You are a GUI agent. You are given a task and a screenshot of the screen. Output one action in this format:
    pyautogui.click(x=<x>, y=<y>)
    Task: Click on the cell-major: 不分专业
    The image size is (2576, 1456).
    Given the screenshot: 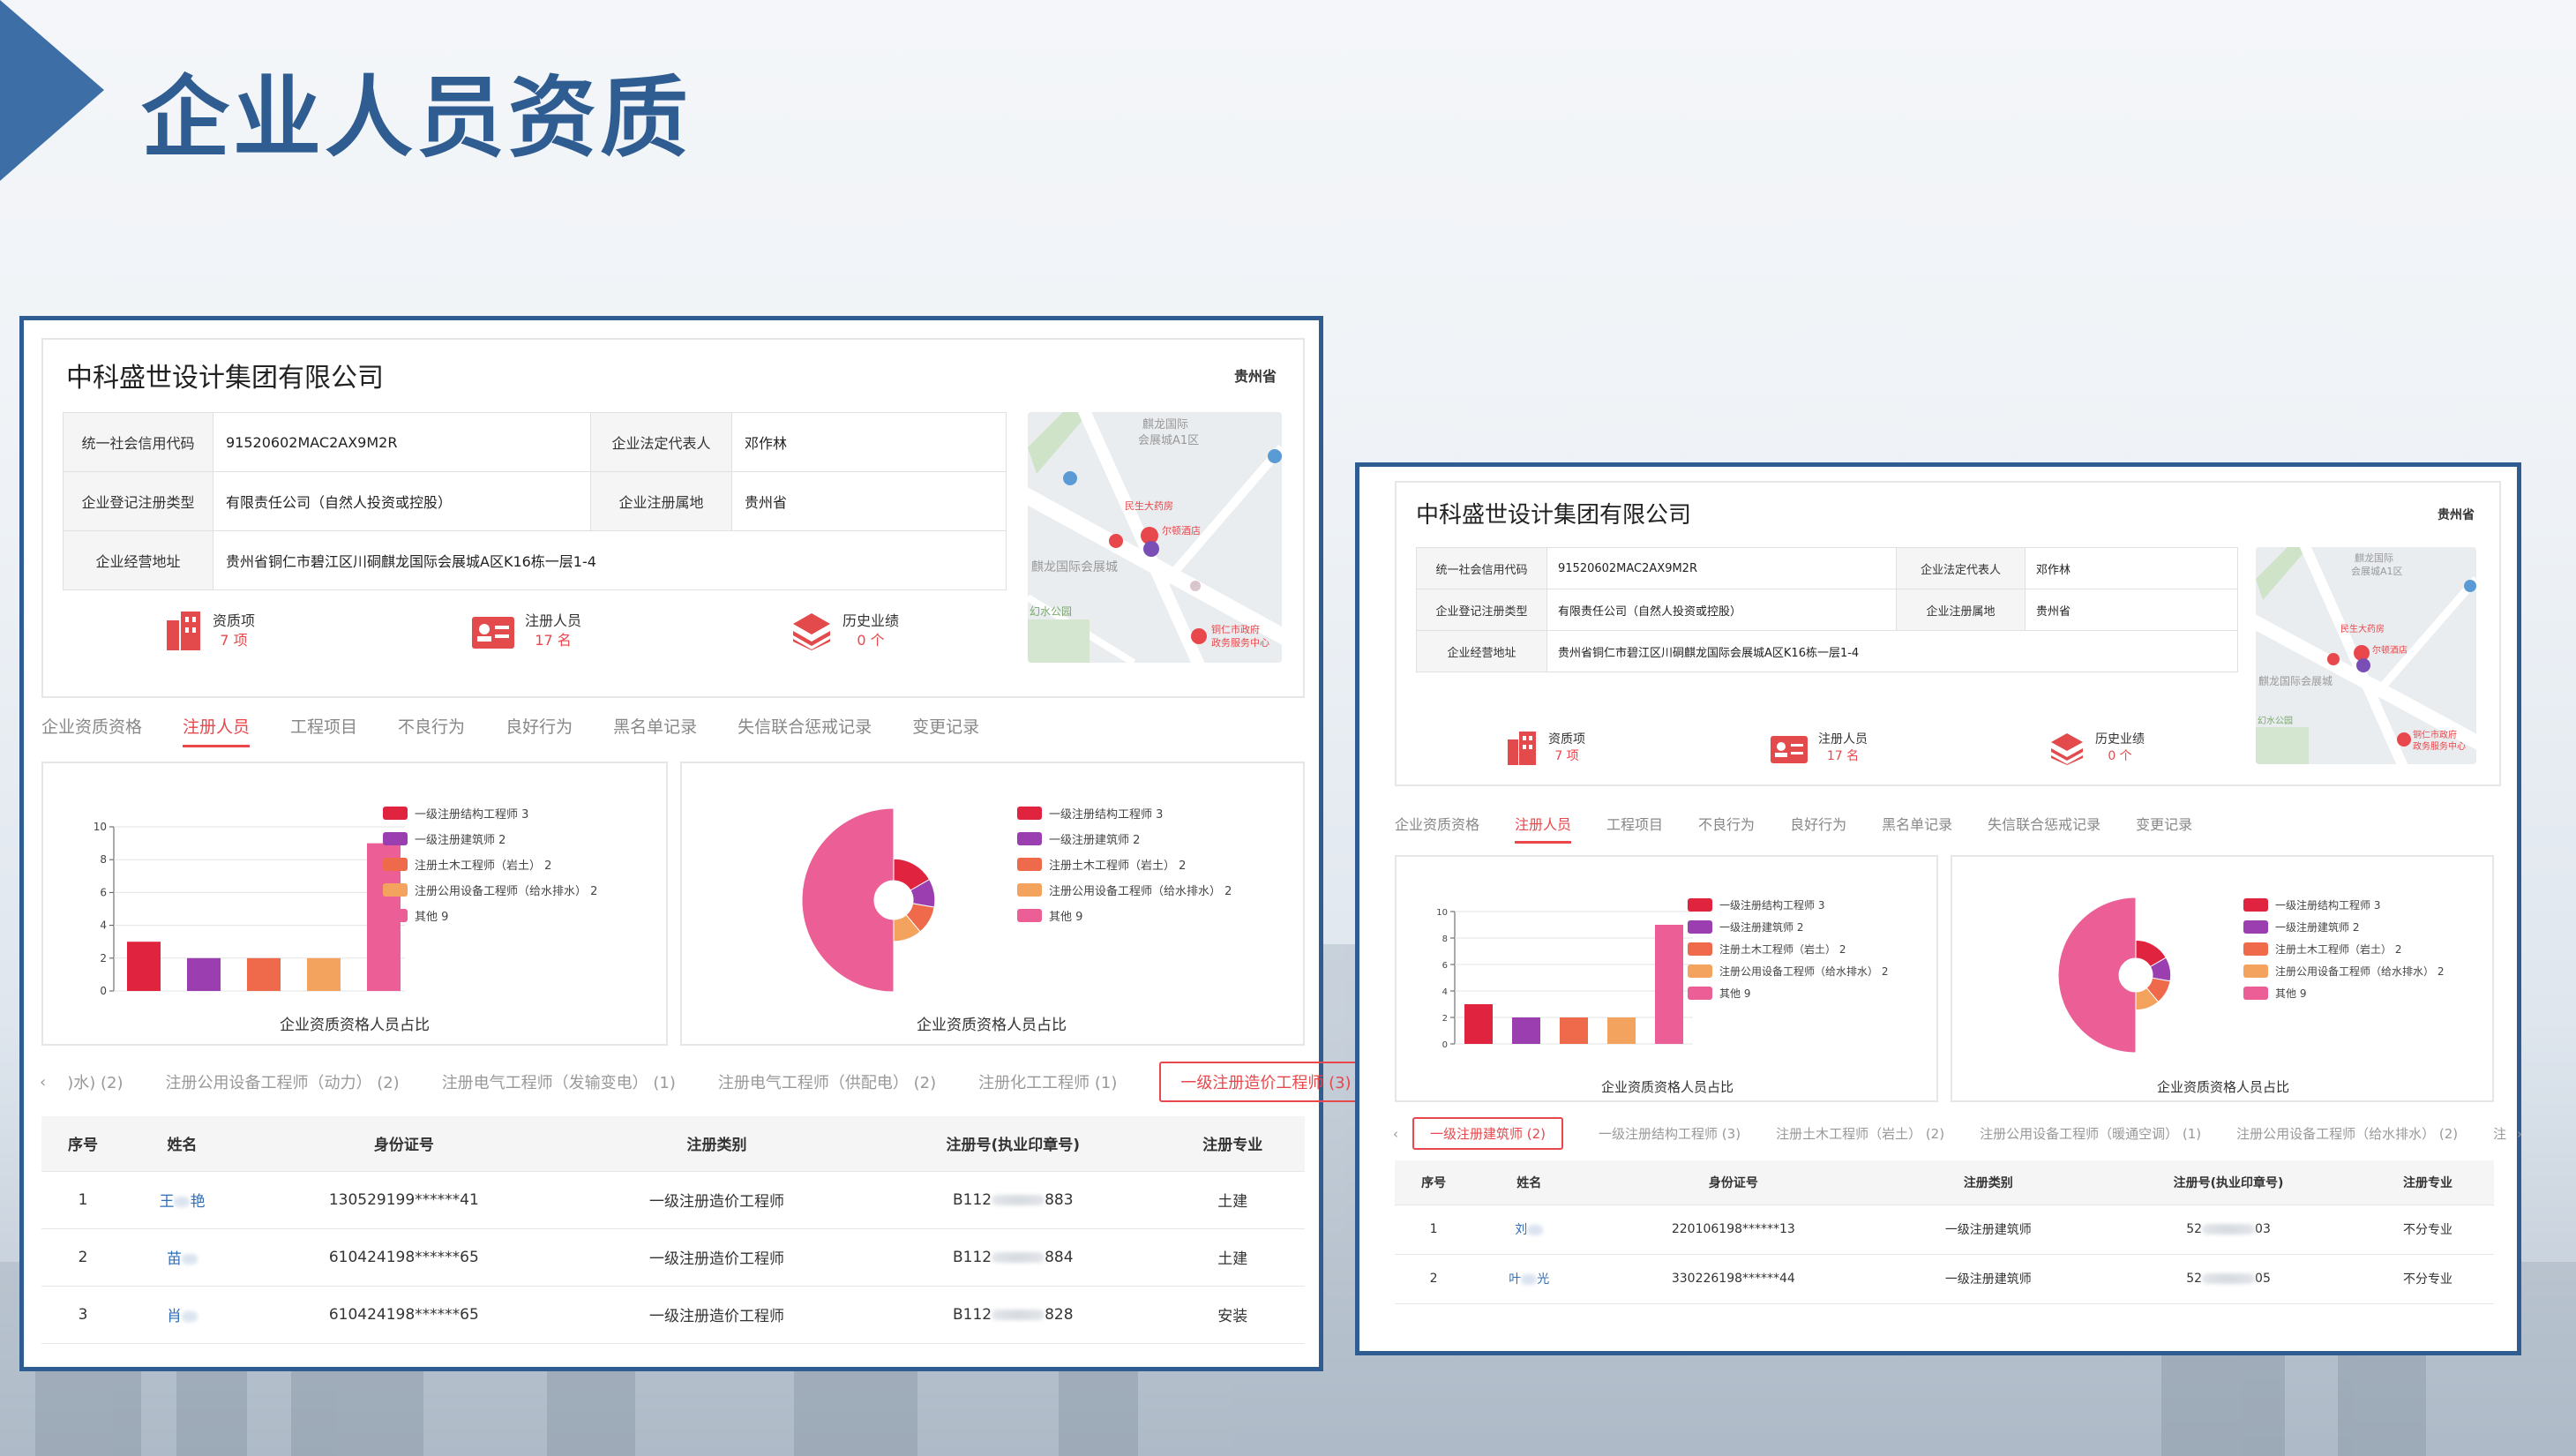 What is the action you would take?
    pyautogui.click(x=2428, y=1279)
    